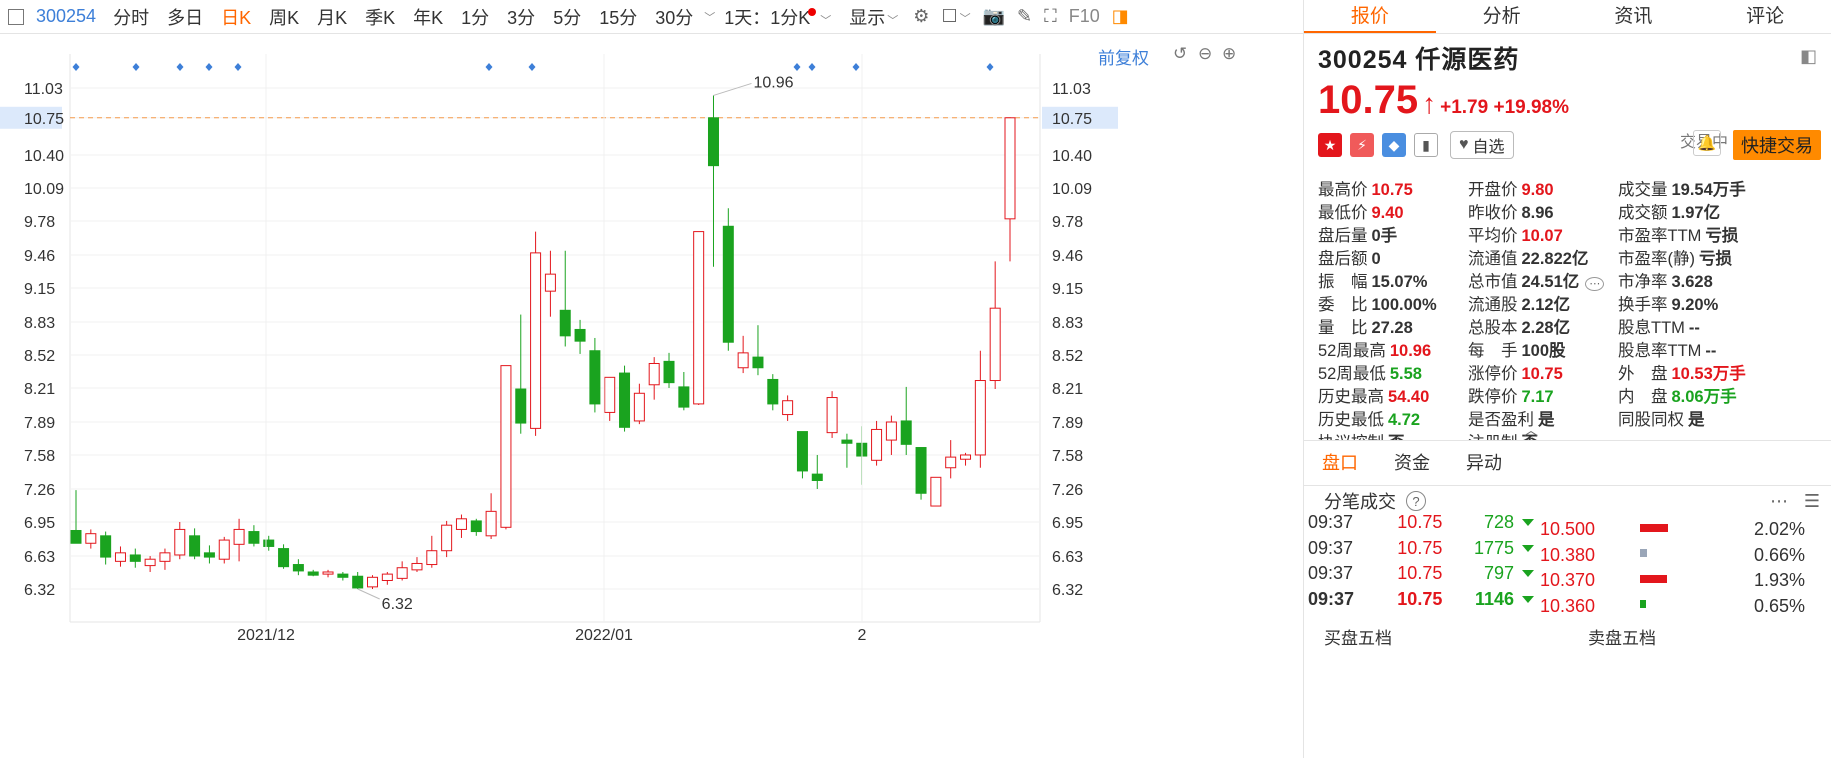 This screenshot has width=1831, height=758. I want to click on collapse-chevron-icon: ︿, so click(1531, 430).